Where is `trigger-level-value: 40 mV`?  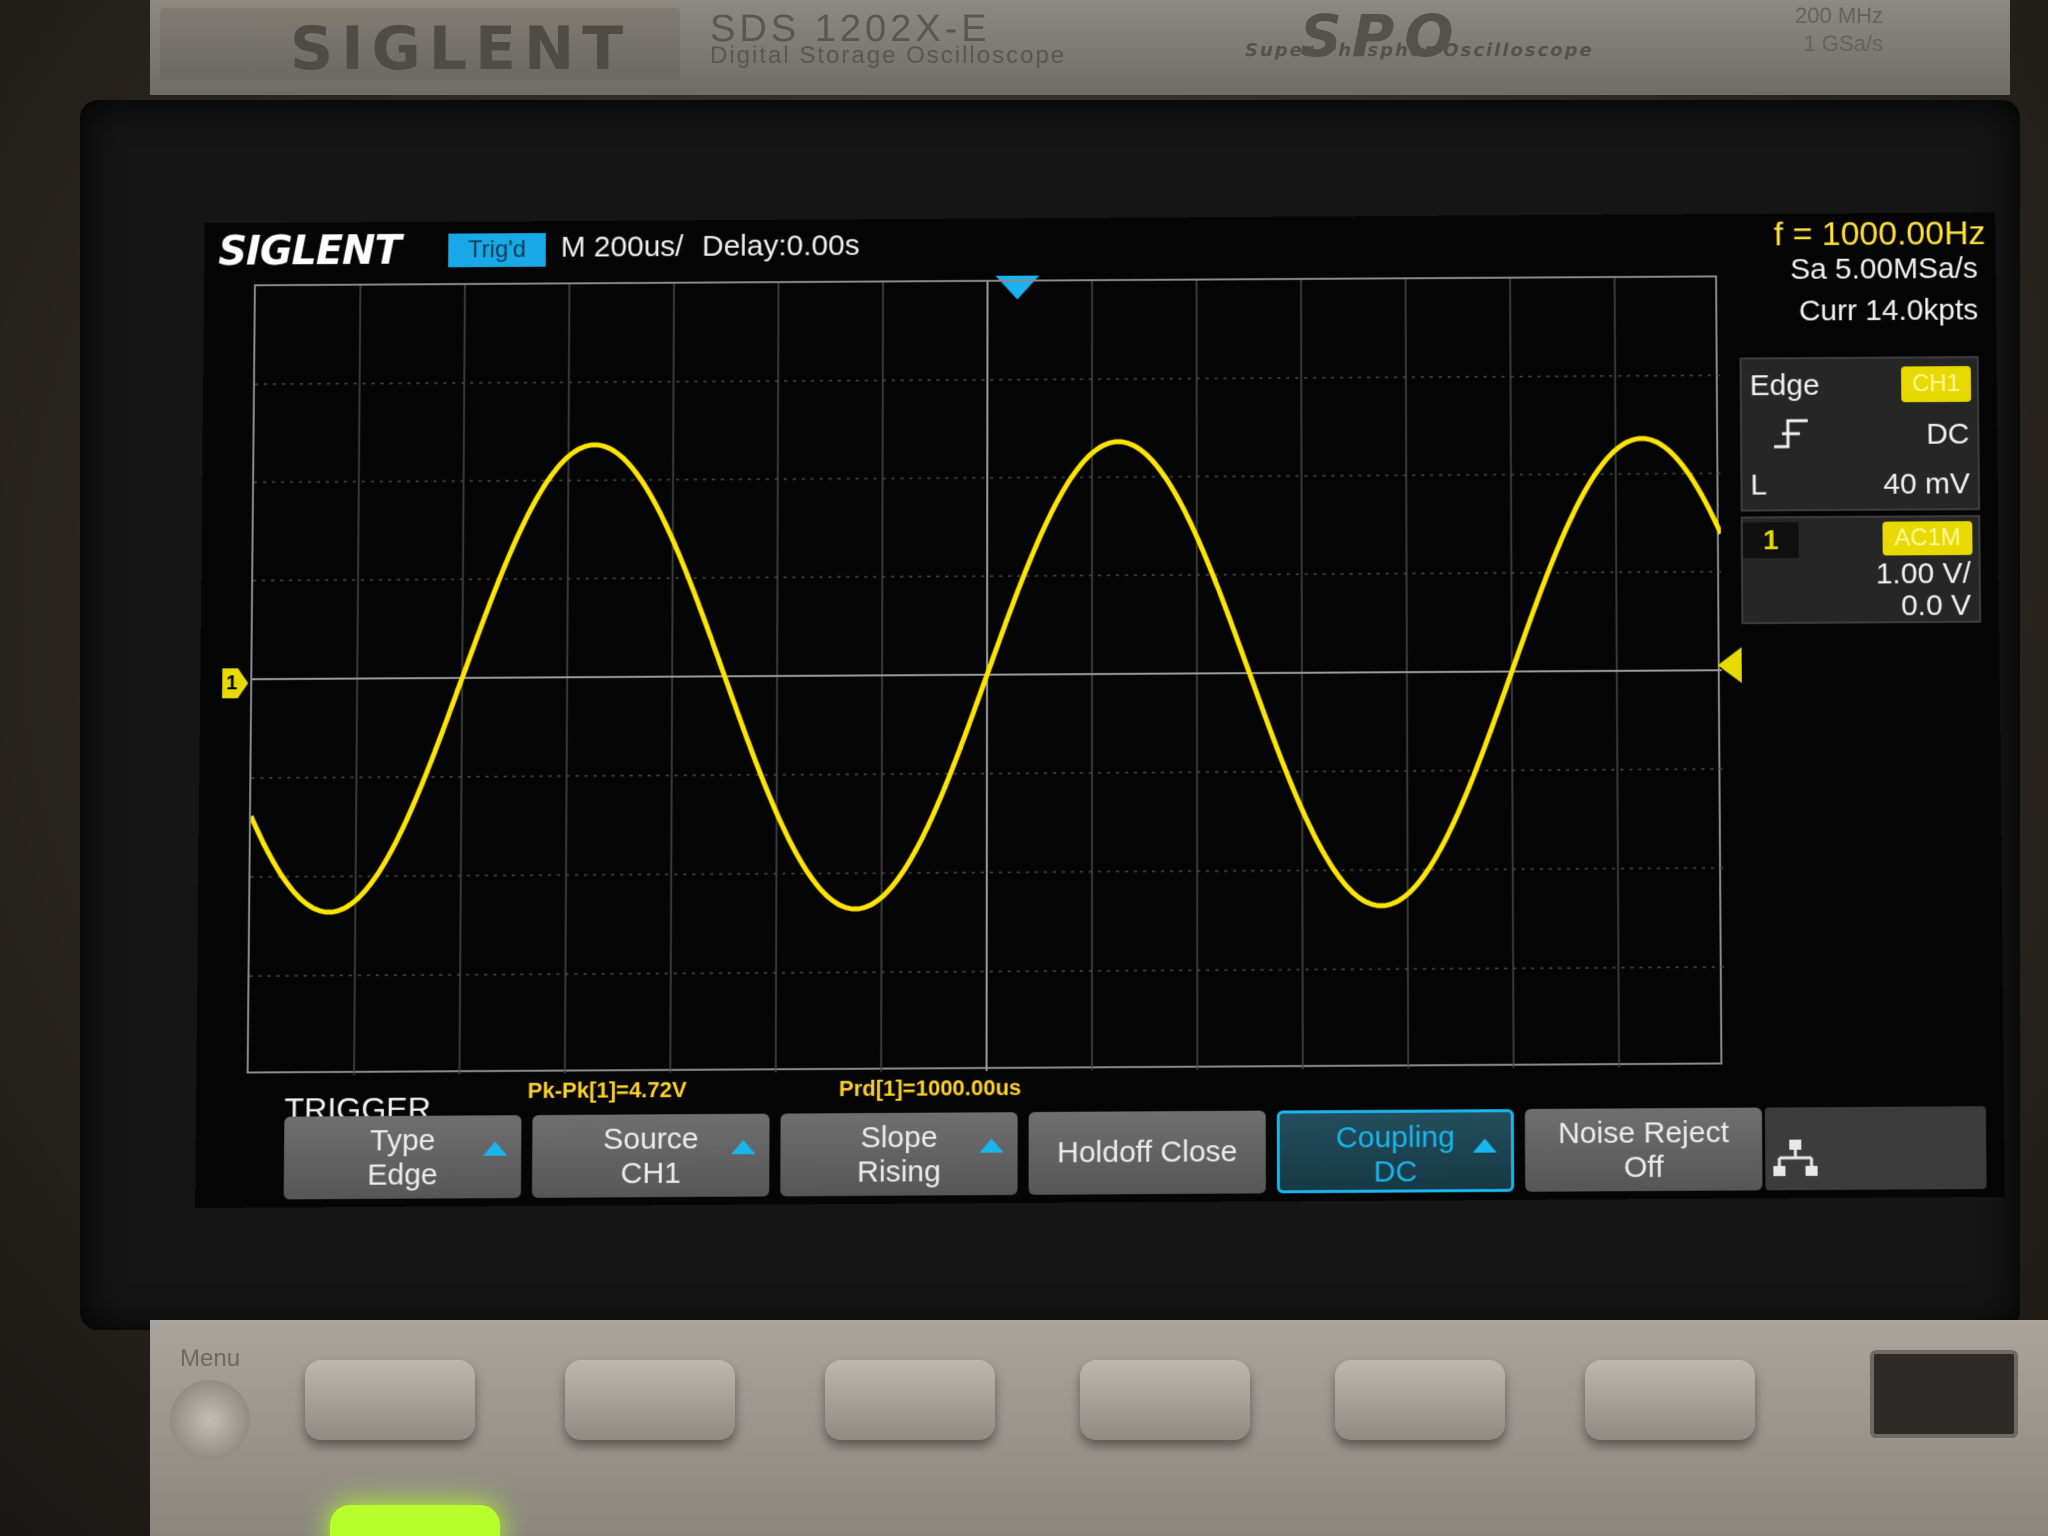
trigger-level-value: 40 mV is located at coordinates (1927, 484).